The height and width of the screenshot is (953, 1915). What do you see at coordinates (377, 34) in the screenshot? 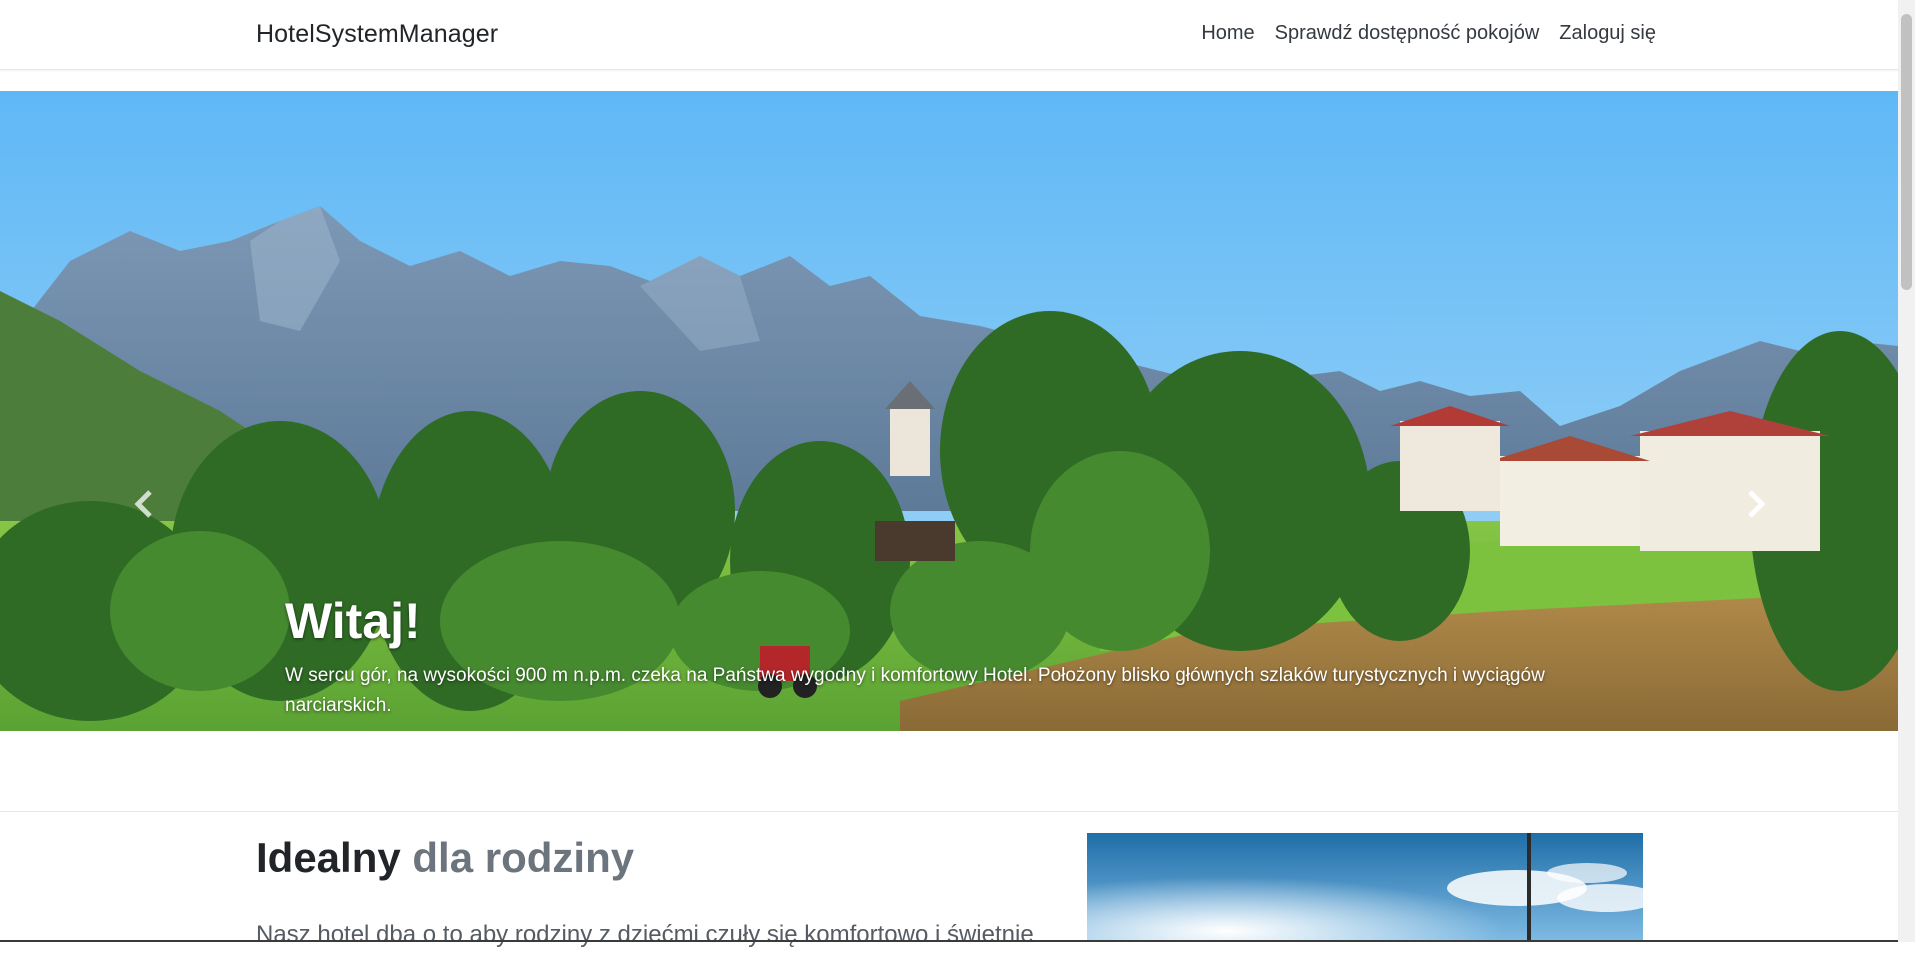
I see `brand-logo: HotelSystemManager` at bounding box center [377, 34].